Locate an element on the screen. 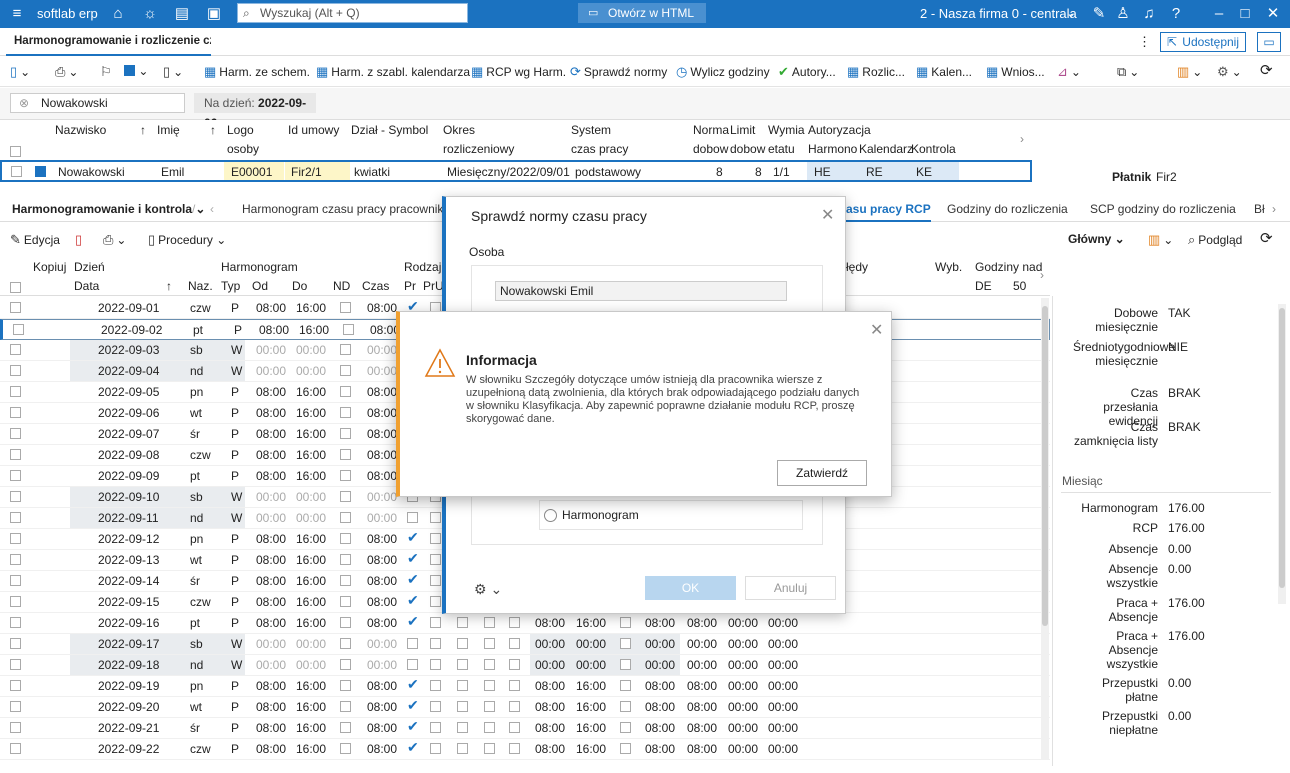 The image size is (1290, 773). filter-icon: ⊿ ⌄ is located at coordinates (1069, 72).